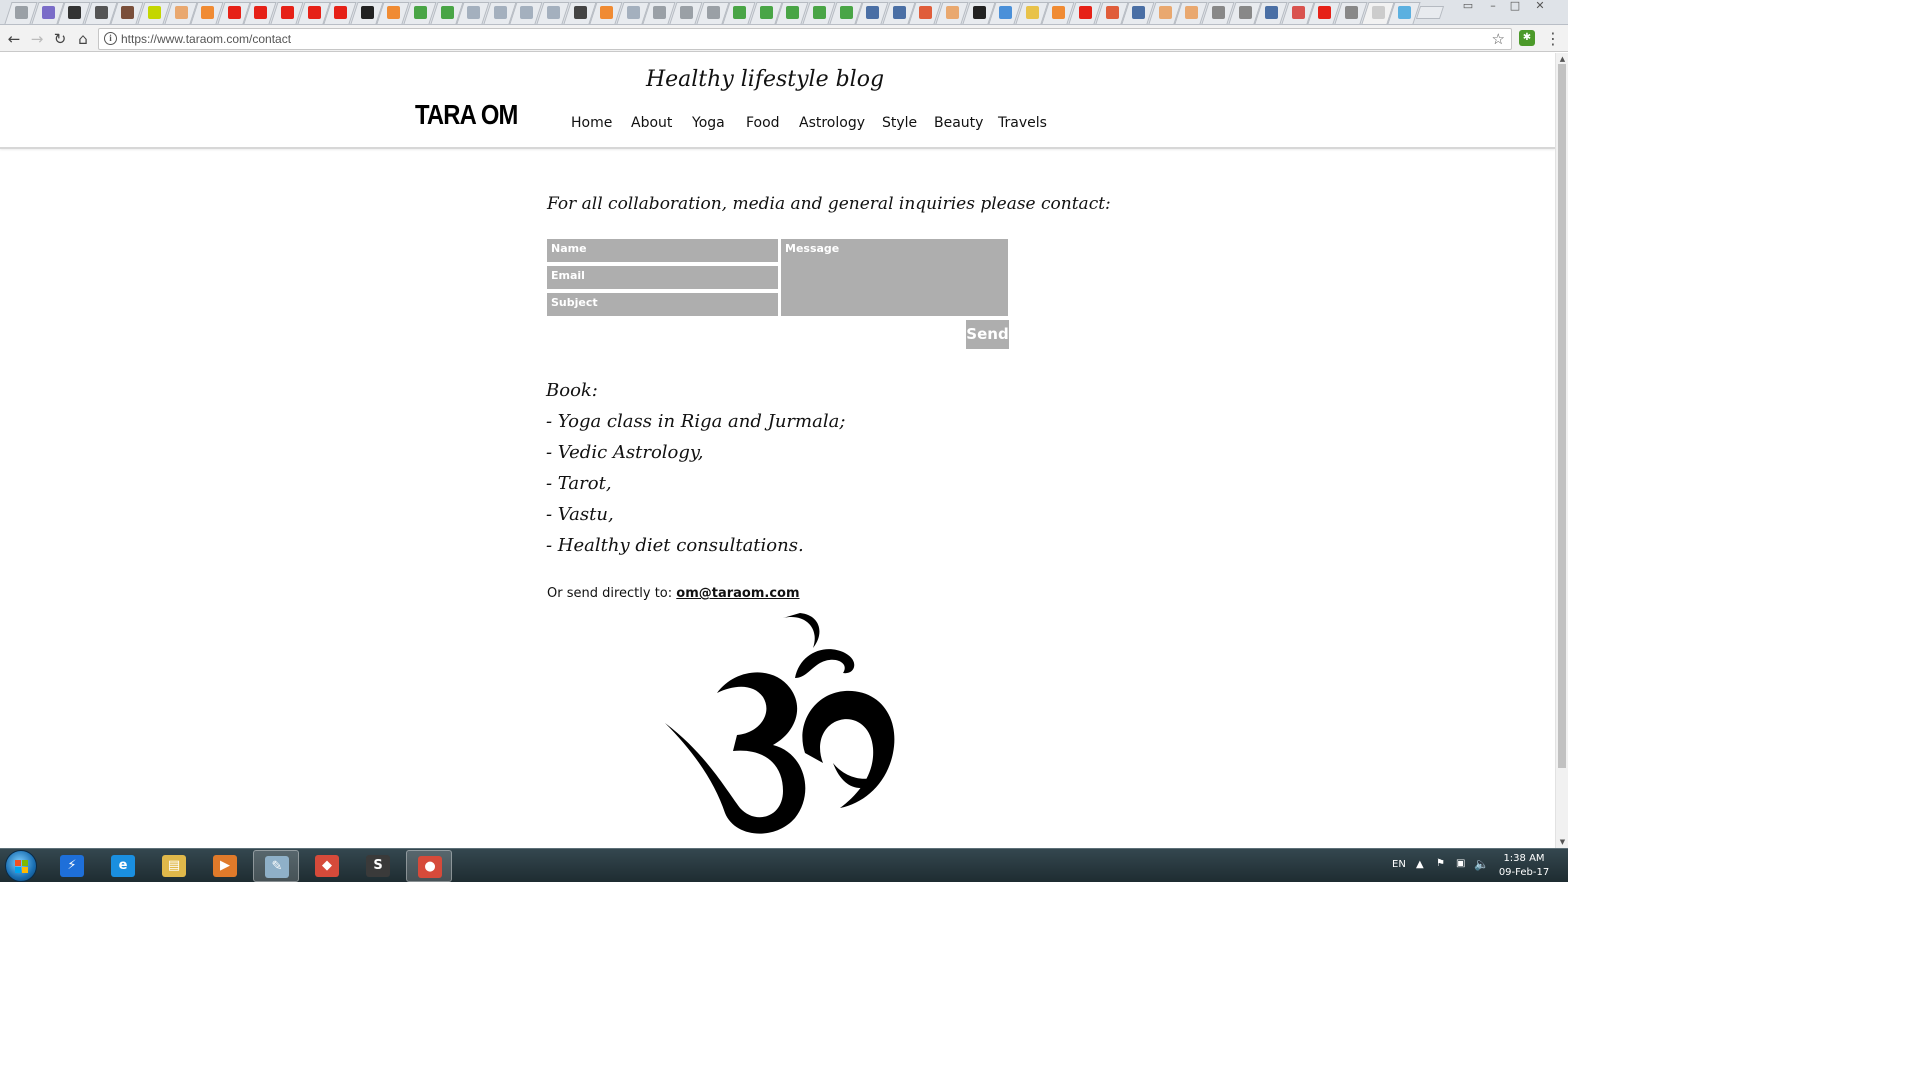 The height and width of the screenshot is (1080, 1920). I want to click on home-icon: ⌂, so click(83, 39).